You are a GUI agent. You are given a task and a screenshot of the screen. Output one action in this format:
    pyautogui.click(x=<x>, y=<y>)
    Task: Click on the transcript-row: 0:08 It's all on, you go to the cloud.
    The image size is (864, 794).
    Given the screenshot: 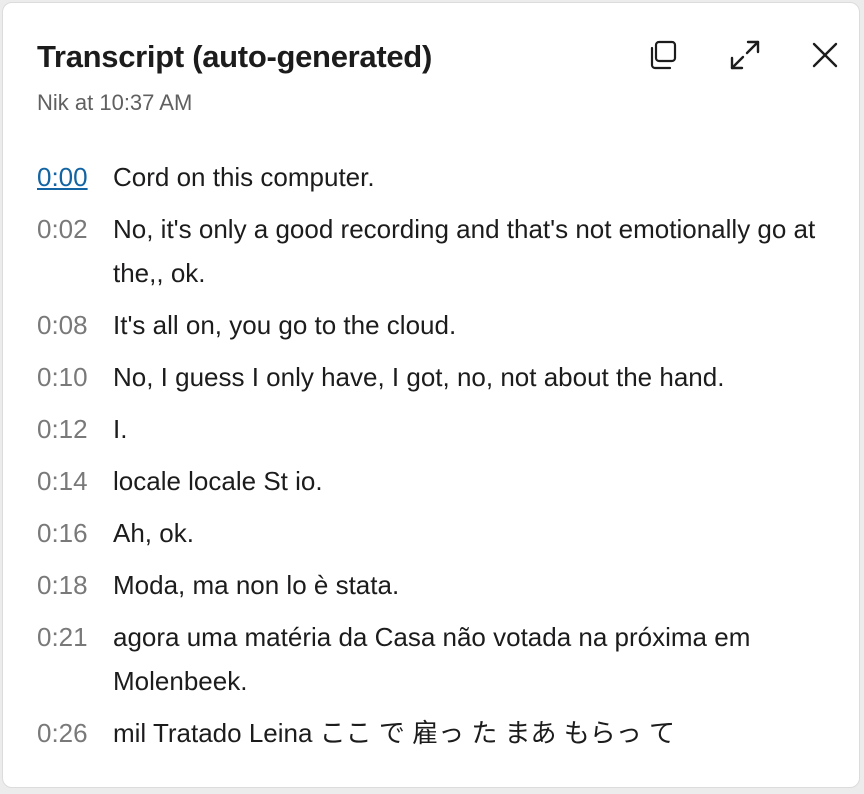 What is the action you would take?
    pyautogui.click(x=437, y=325)
    